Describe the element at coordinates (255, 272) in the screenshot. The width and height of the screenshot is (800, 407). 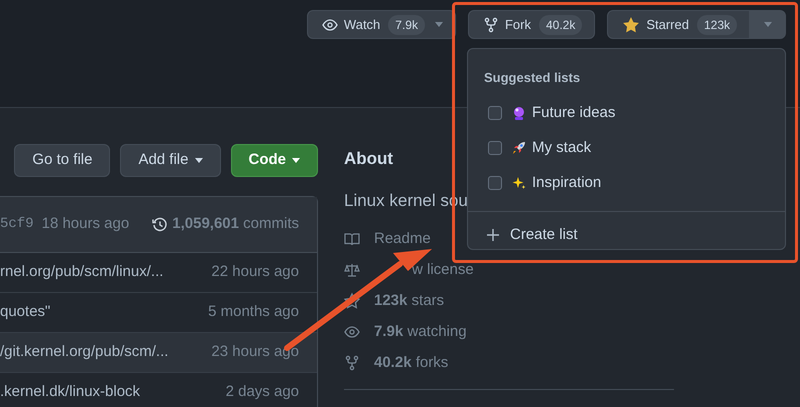
I see `file-time: 22 hours ago` at that location.